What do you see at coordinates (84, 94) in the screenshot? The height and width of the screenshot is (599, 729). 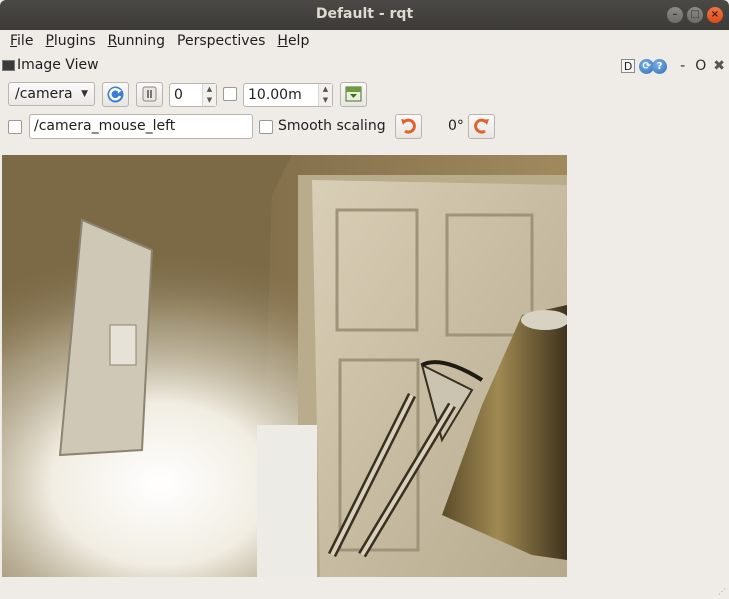 I see `chevron-down-icon: ▼` at bounding box center [84, 94].